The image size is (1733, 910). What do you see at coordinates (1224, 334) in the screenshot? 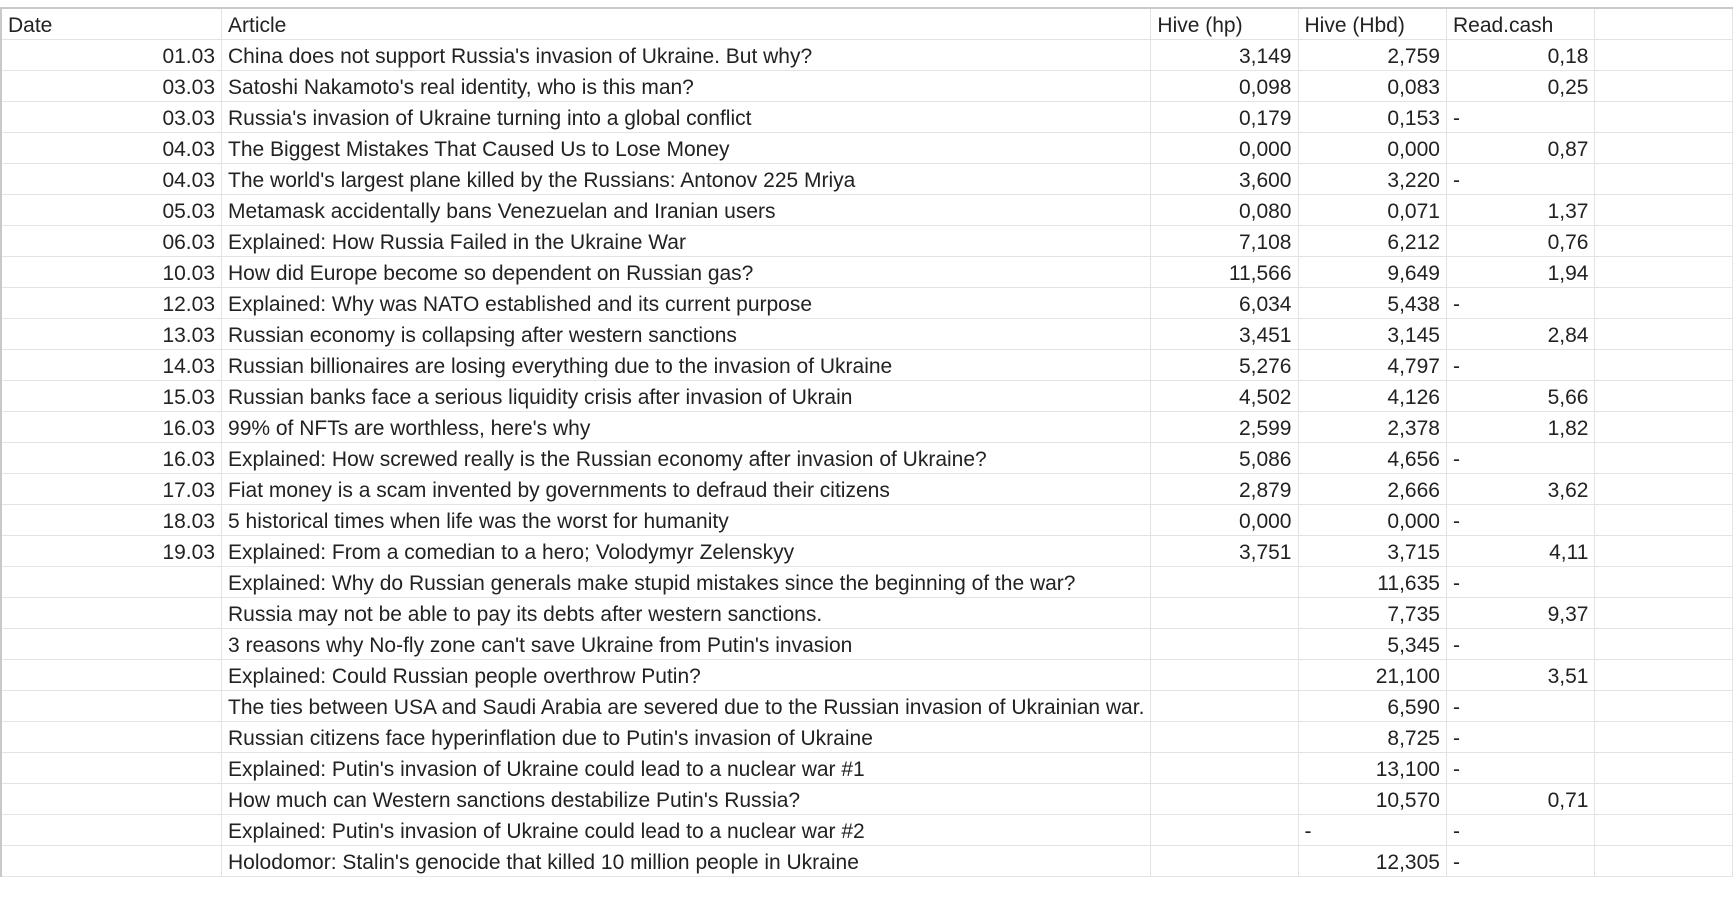
I see `hive-hp-cell: 3,451` at bounding box center [1224, 334].